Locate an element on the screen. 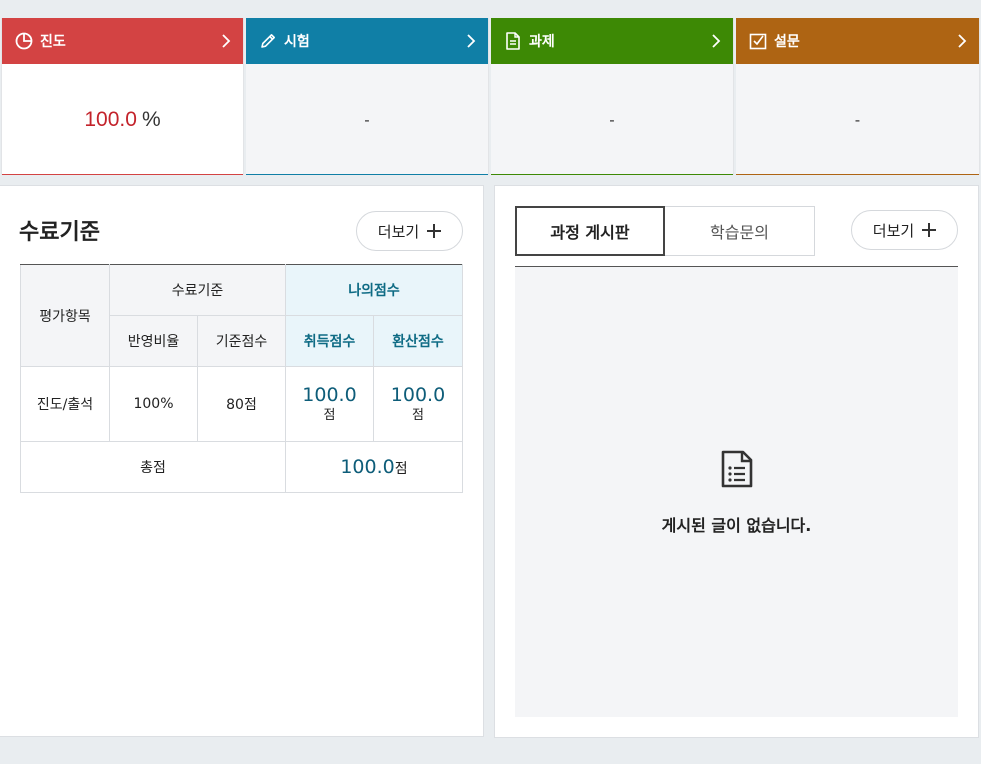 The height and width of the screenshot is (764, 981). exam-card-title: 시험 is located at coordinates (297, 42).